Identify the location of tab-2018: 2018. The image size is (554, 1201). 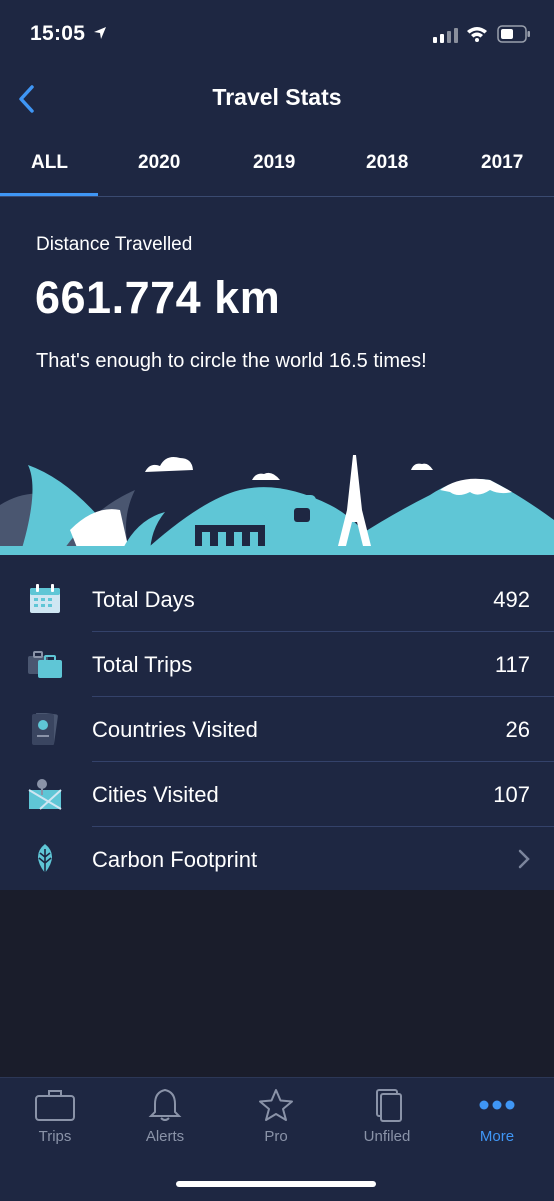
(387, 163).